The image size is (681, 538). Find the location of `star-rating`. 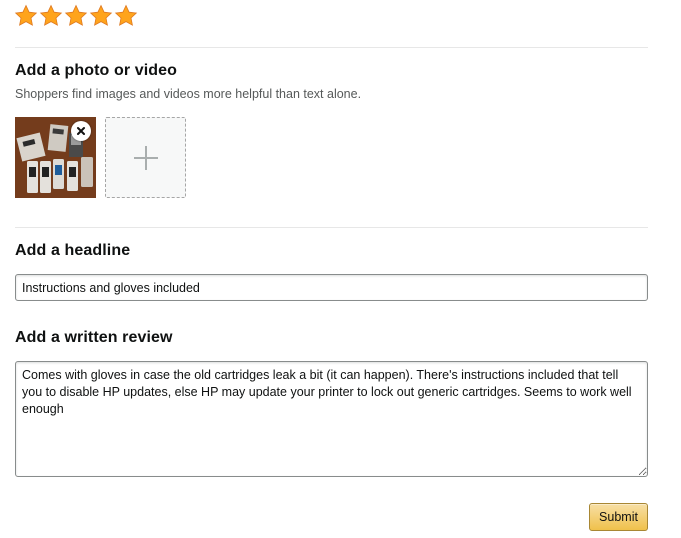

star-rating is located at coordinates (76, 16).